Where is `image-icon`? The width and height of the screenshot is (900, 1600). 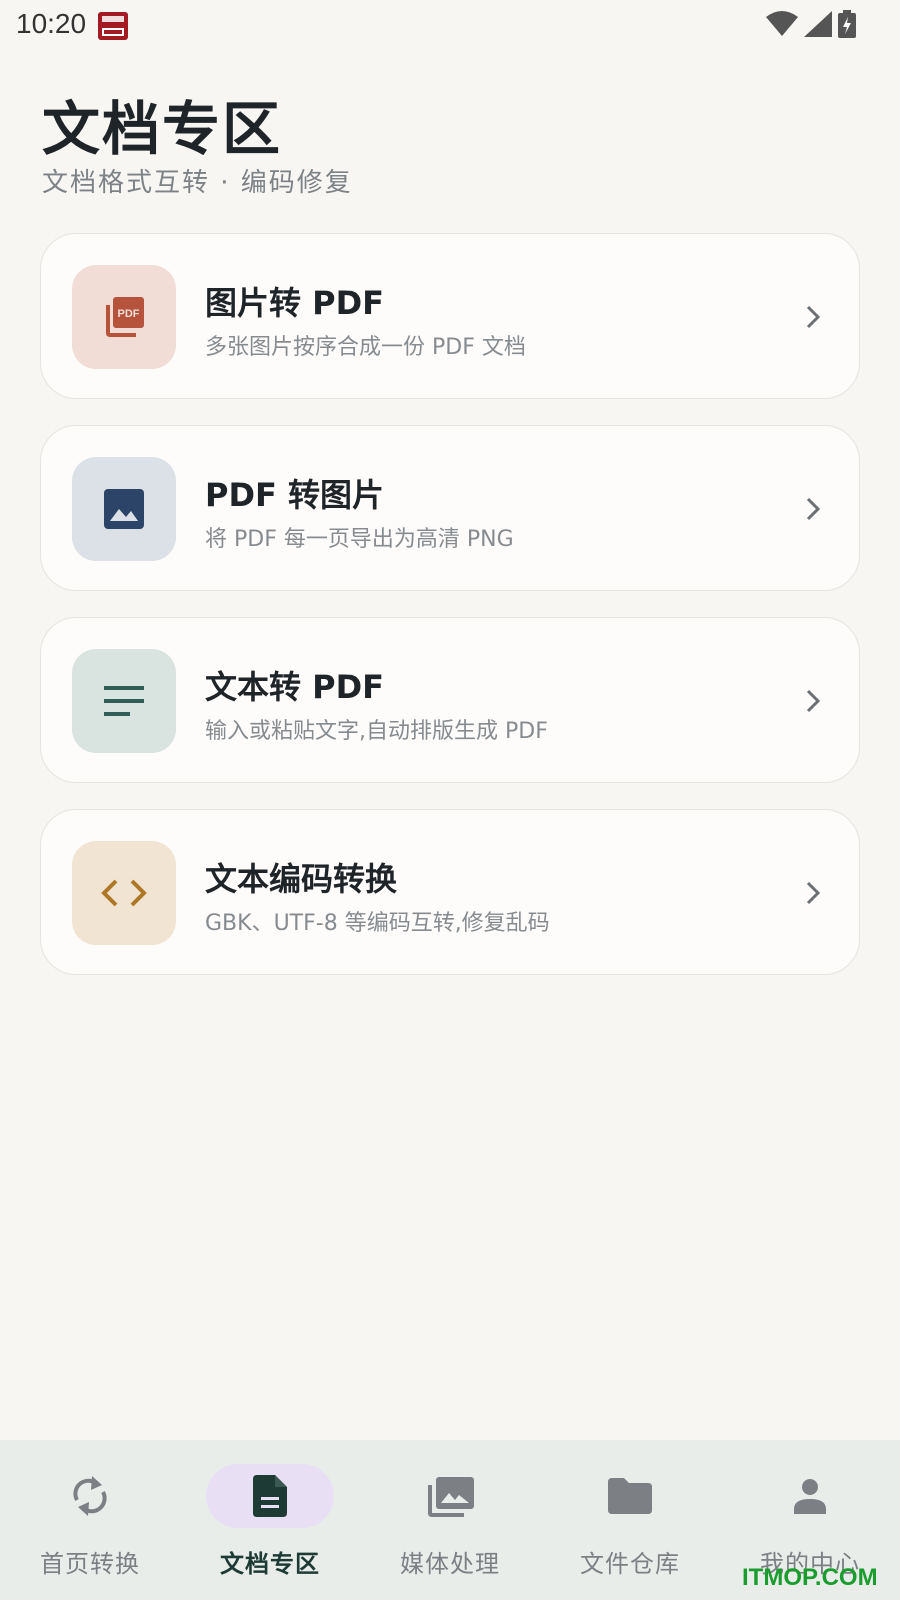
image-icon is located at coordinates (124, 509).